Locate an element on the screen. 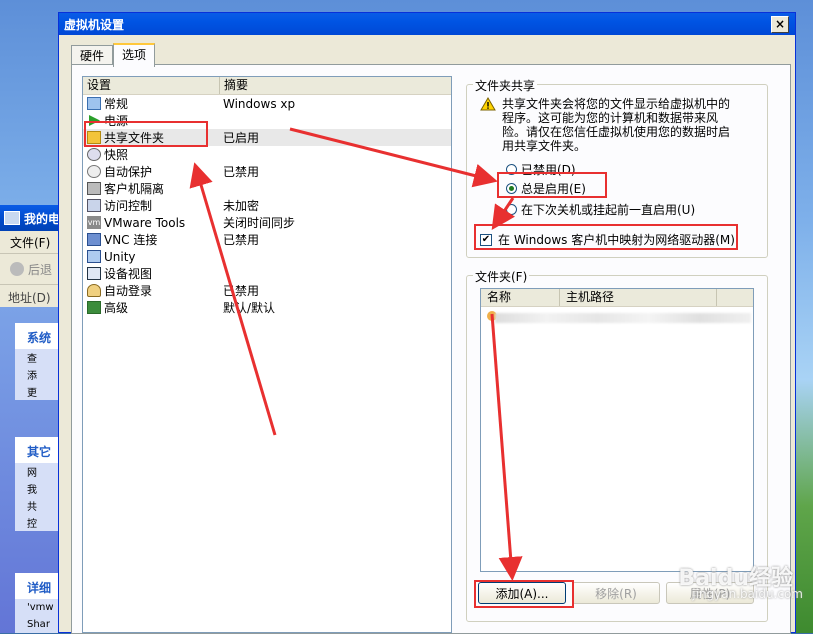 The width and height of the screenshot is (813, 634). map-network-drive-checkbox: ✔ 在 Windows 客户机中映射为网络驱动器(M) is located at coordinates (607, 239).